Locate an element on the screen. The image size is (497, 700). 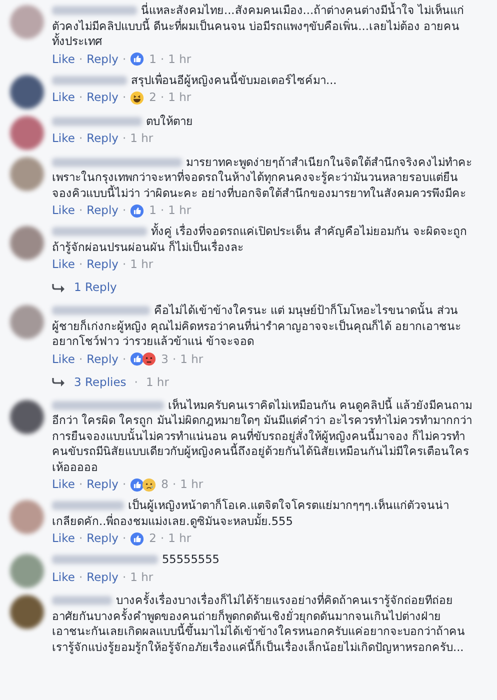
comment-text: เอาชนะกันเลยเกิดผลแบบนี้ขึ้นมาไม่ได้เข้าข้างใครหนอกครับแค่อยากจะบอกว่าถ้าคน is located at coordinates (259, 631).